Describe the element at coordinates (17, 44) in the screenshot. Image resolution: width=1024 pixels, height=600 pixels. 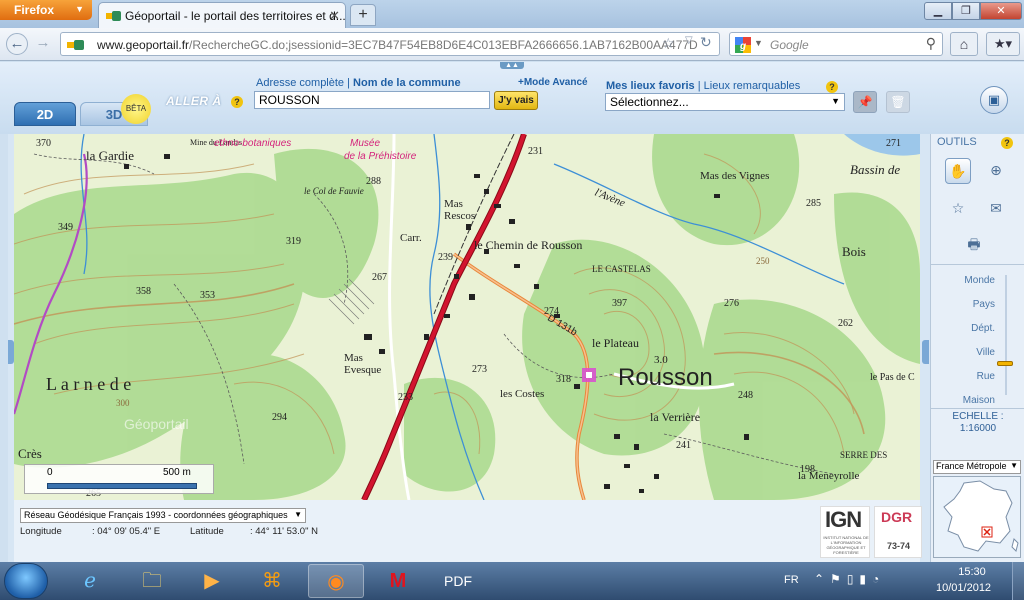
I see `back-button: ←` at that location.